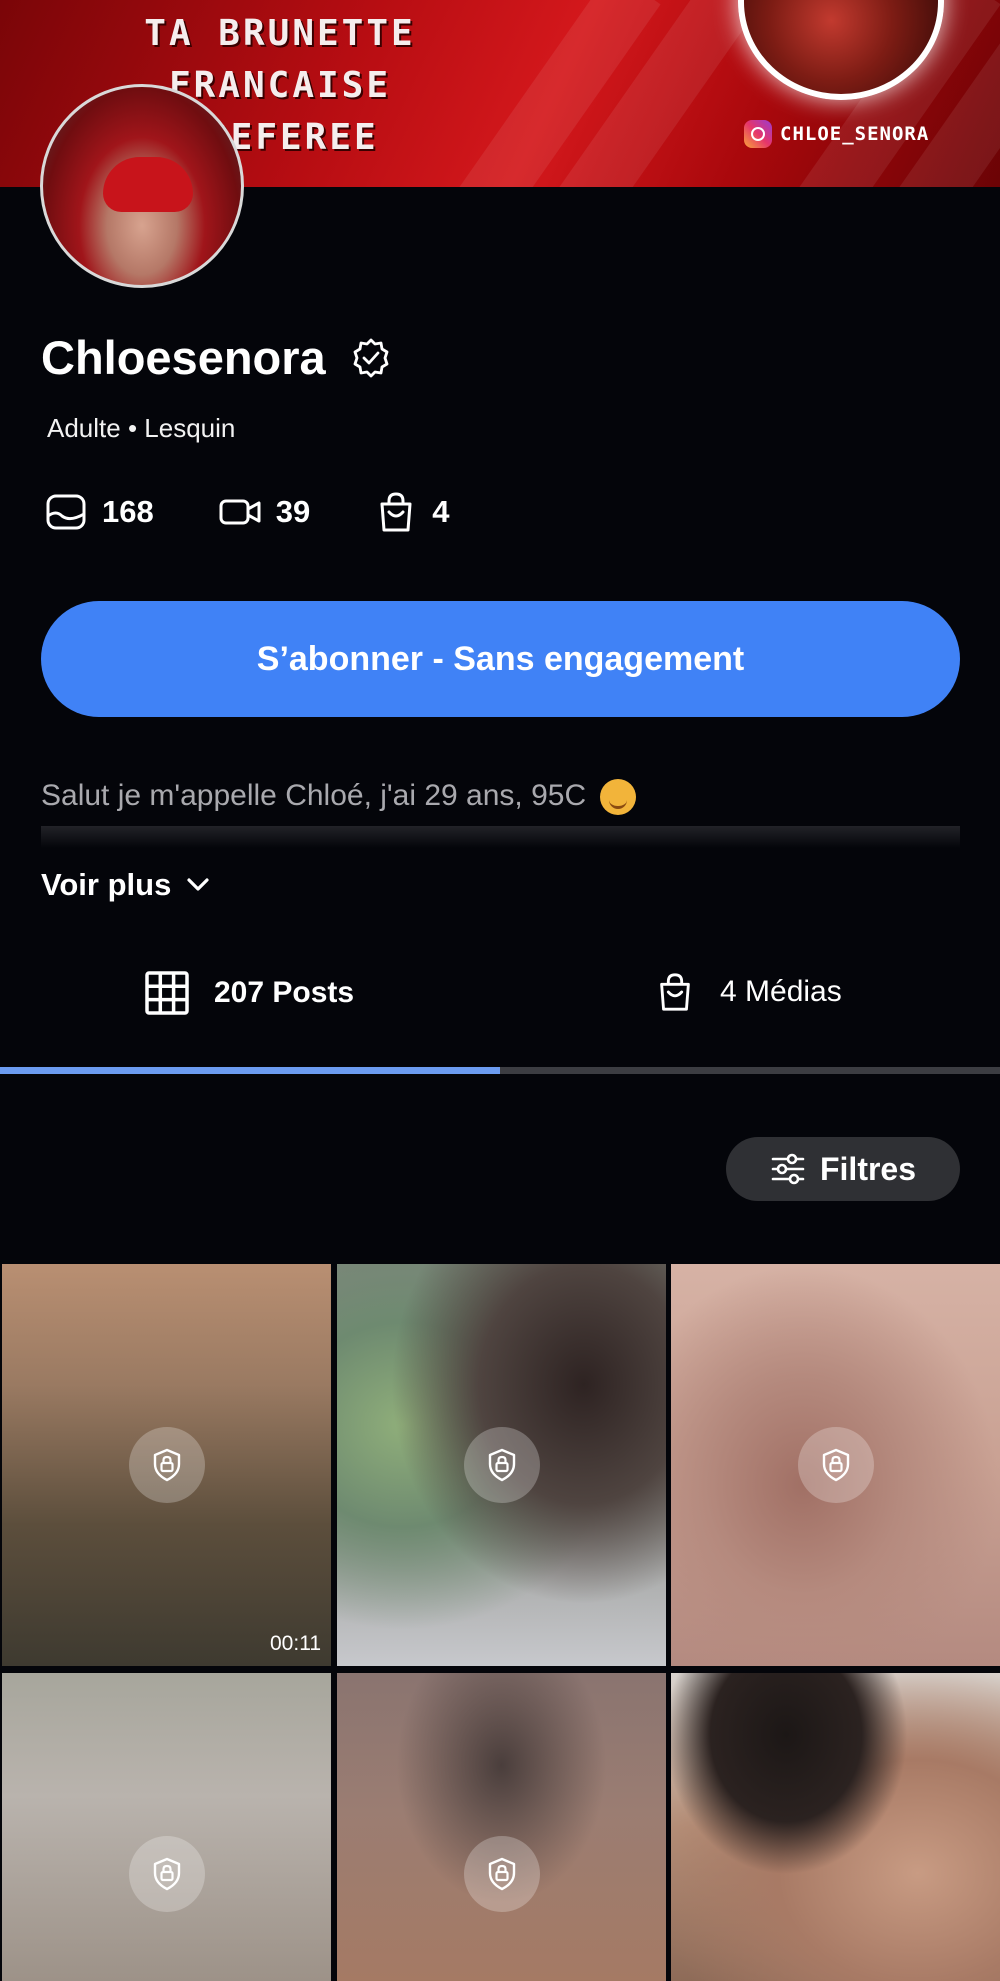 The height and width of the screenshot is (1981, 1000). What do you see at coordinates (441, 511) in the screenshot?
I see `stat-products-count: 4` at bounding box center [441, 511].